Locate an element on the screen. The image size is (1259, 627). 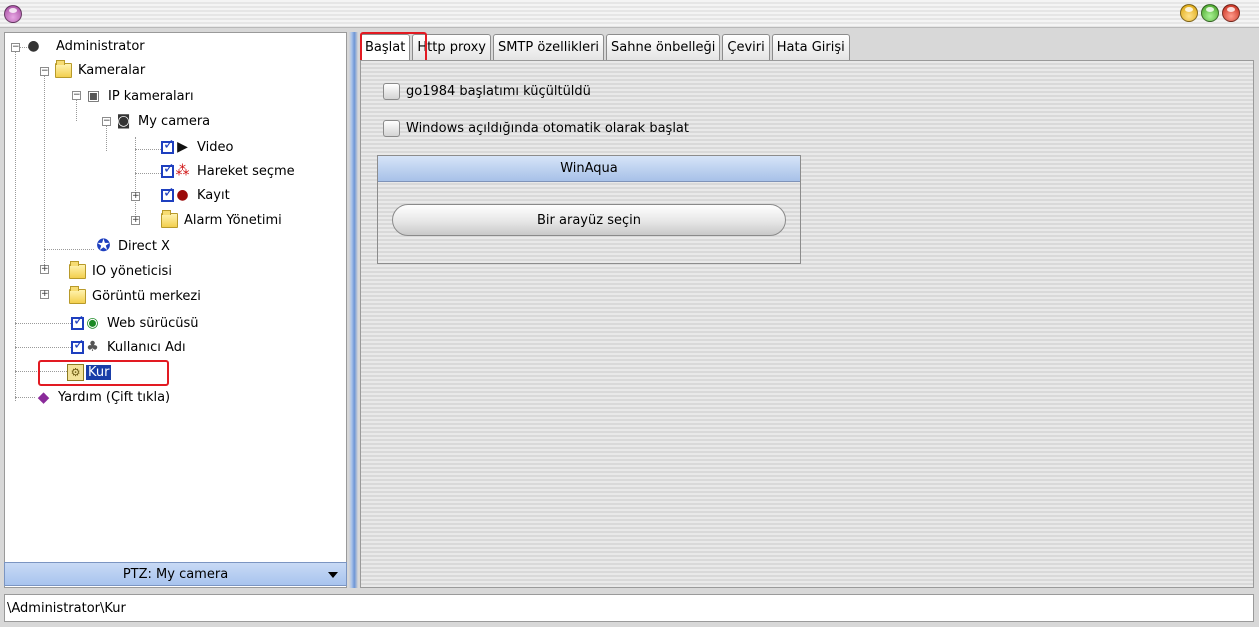
group-title: WinAqua is located at coordinates (589, 169).